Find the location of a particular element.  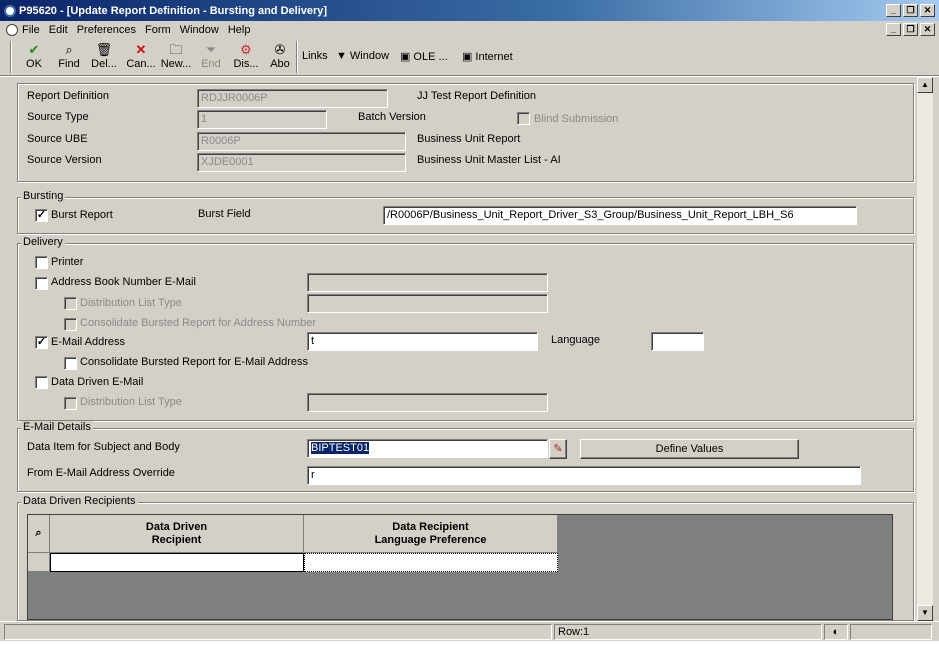

language-input is located at coordinates (677, 341).